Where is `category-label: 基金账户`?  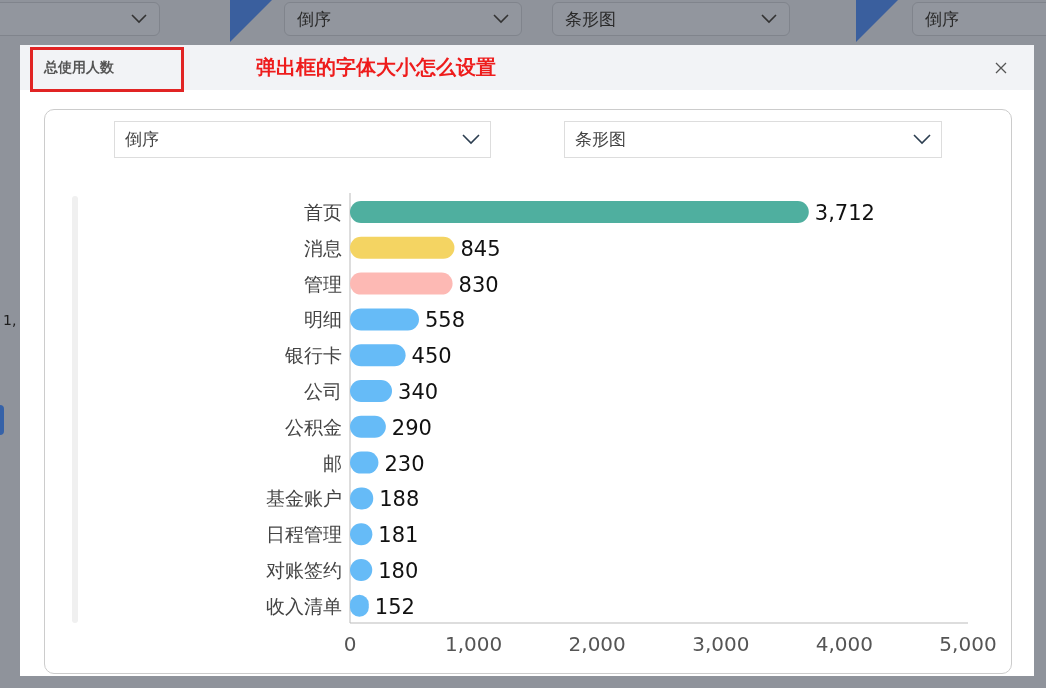 category-label: 基金账户 is located at coordinates (304, 498).